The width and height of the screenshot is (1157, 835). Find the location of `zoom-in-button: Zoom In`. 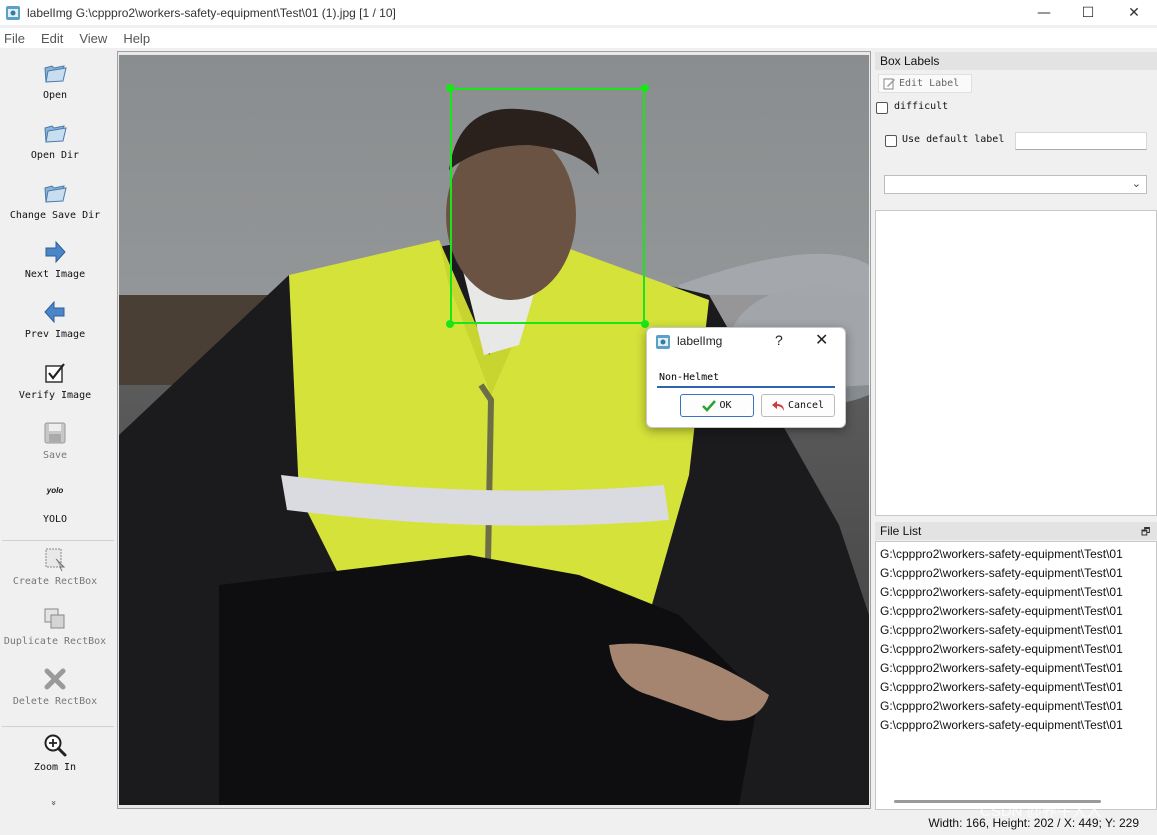

zoom-in-button: Zoom In is located at coordinates (55, 752).